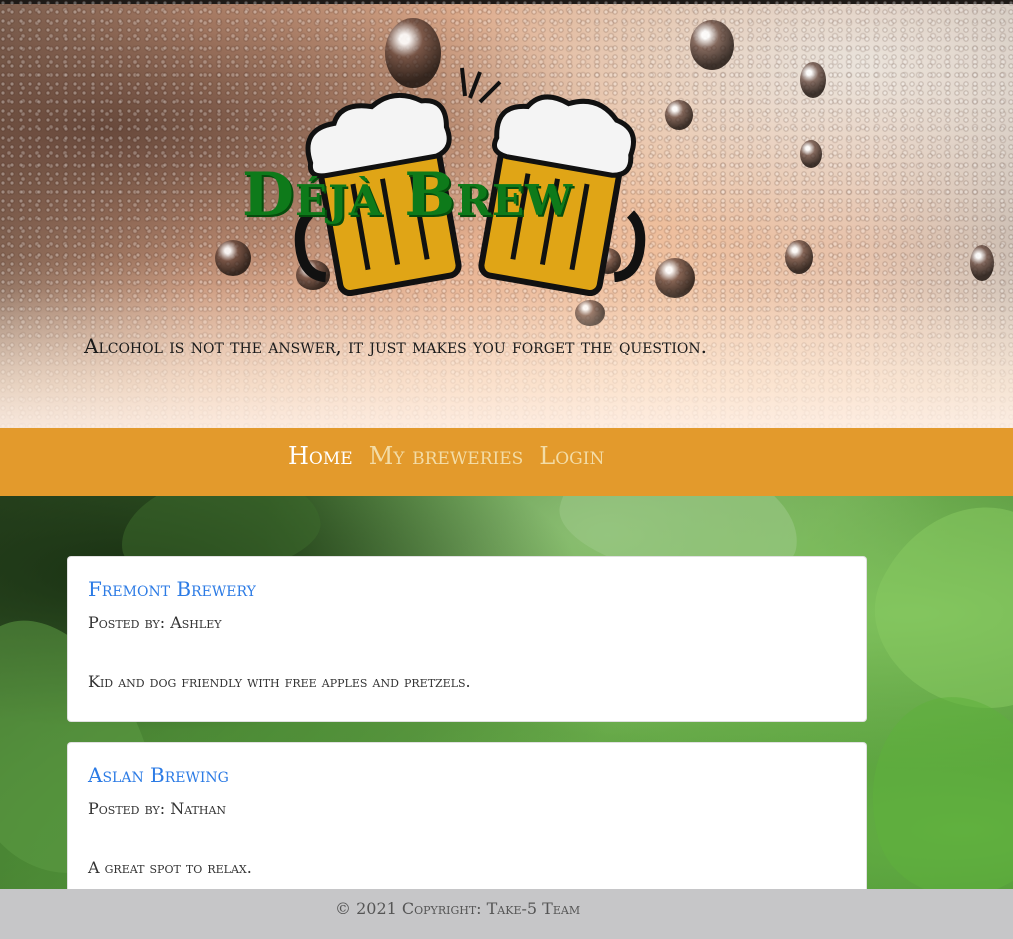 The height and width of the screenshot is (939, 1013). I want to click on nav-my-breweries-link: My breweries, so click(446, 456).